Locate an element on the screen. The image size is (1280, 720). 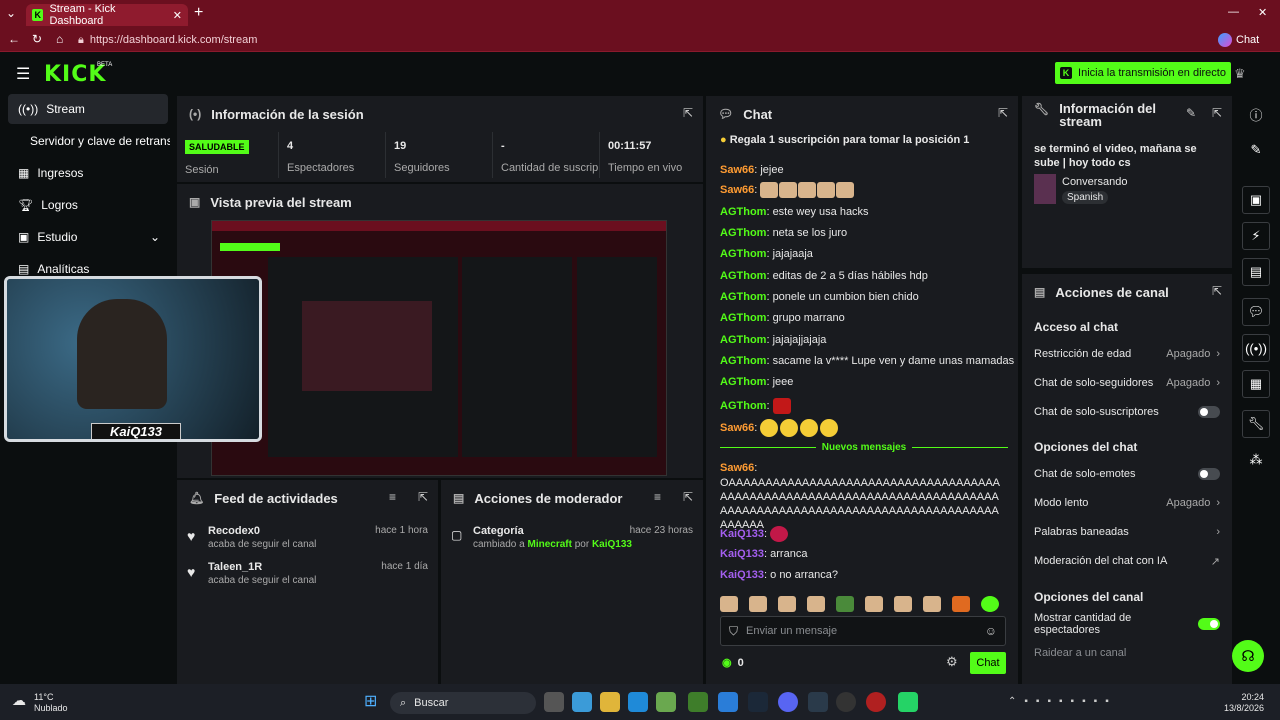
whatsapp-icon is located at coordinates (908, 702).